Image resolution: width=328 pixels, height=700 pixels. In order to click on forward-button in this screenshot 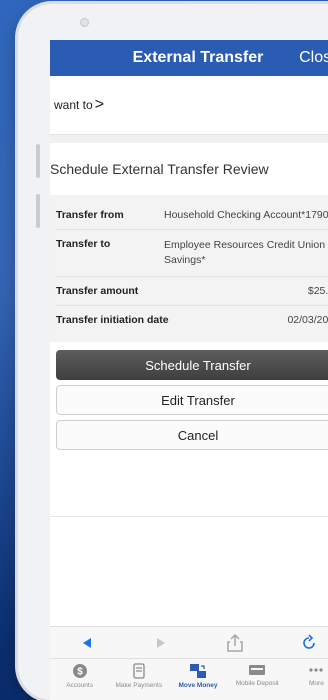, I will do `click(161, 643)`.